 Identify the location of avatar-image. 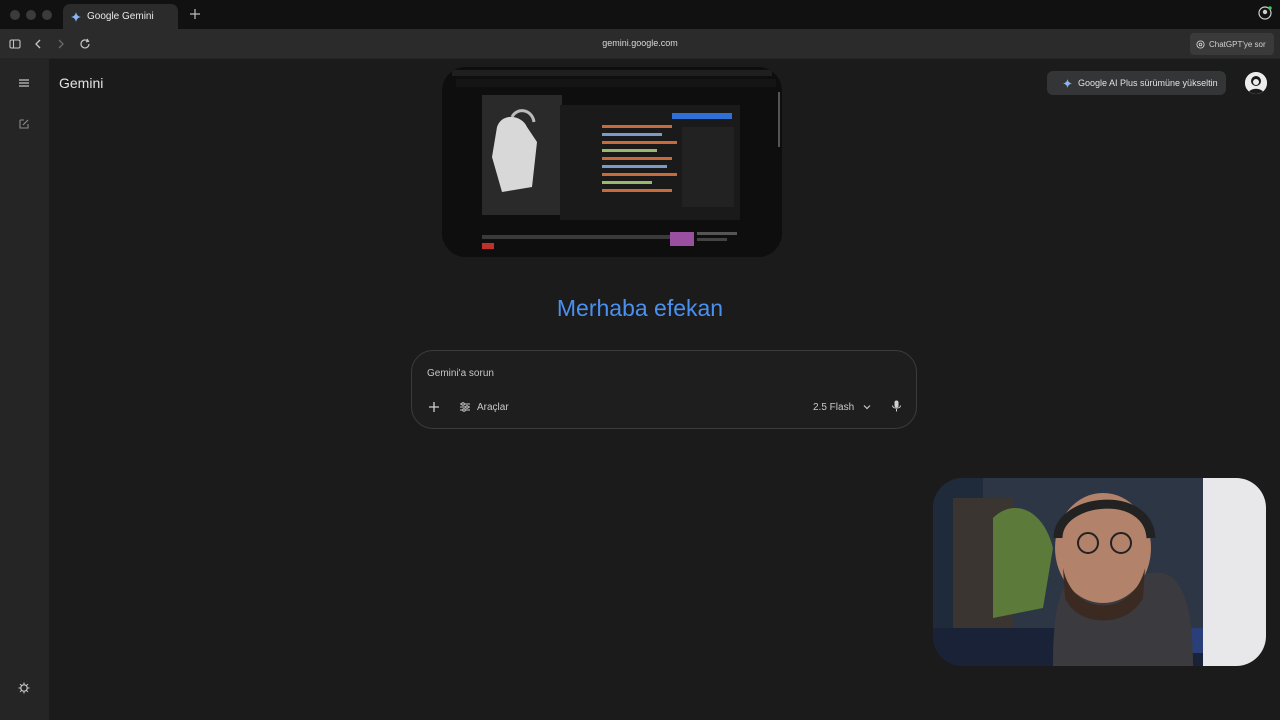
(1256, 83).